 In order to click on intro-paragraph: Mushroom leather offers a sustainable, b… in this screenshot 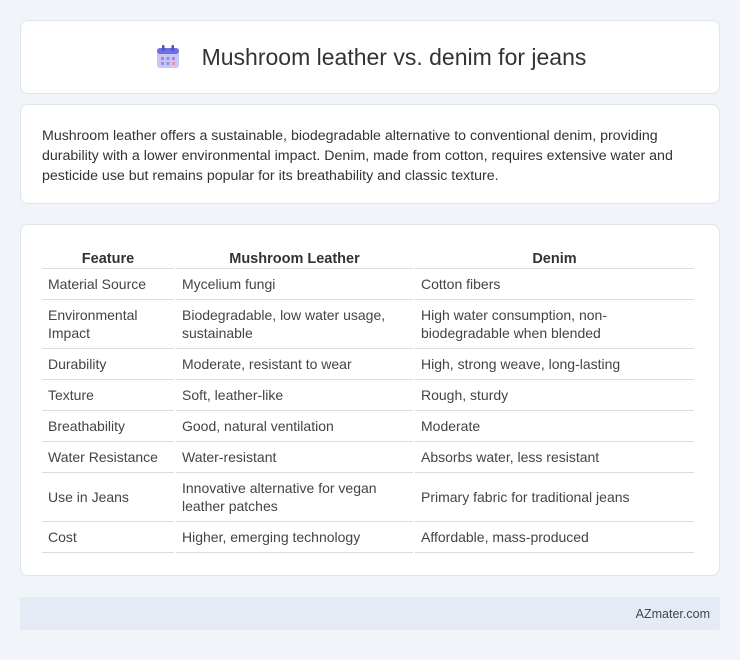, I will do `click(357, 156)`.